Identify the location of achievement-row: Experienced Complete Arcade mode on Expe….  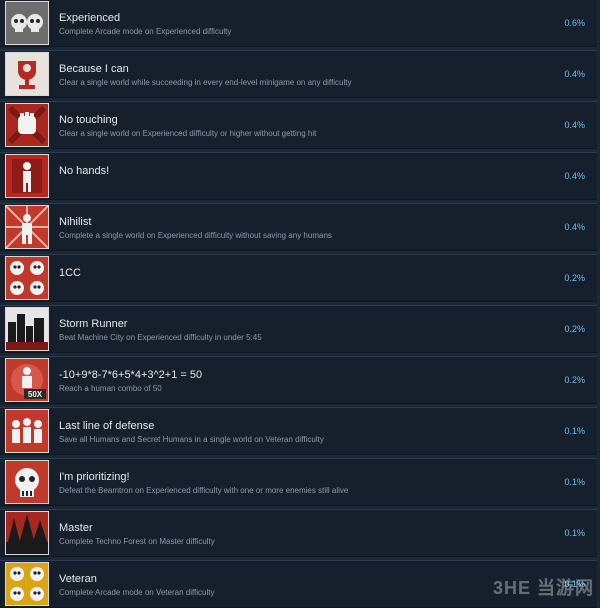
(298, 23).